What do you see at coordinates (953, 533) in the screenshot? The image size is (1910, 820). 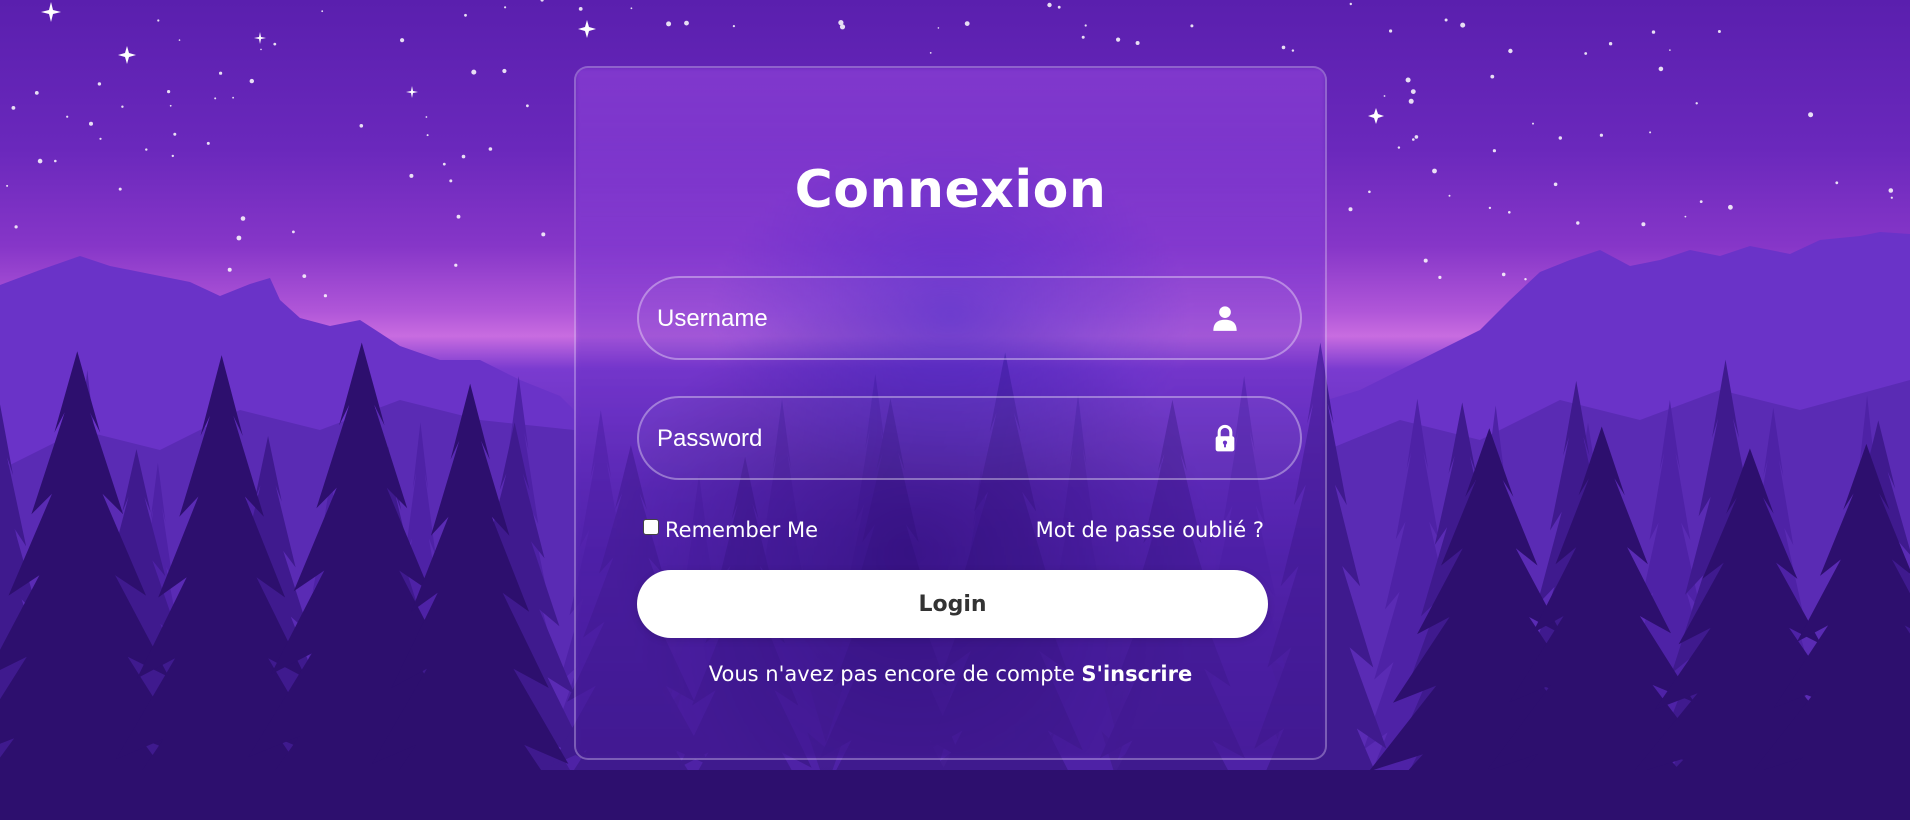 I see `options-row: Remember Me Mot de passe oublié ?` at bounding box center [953, 533].